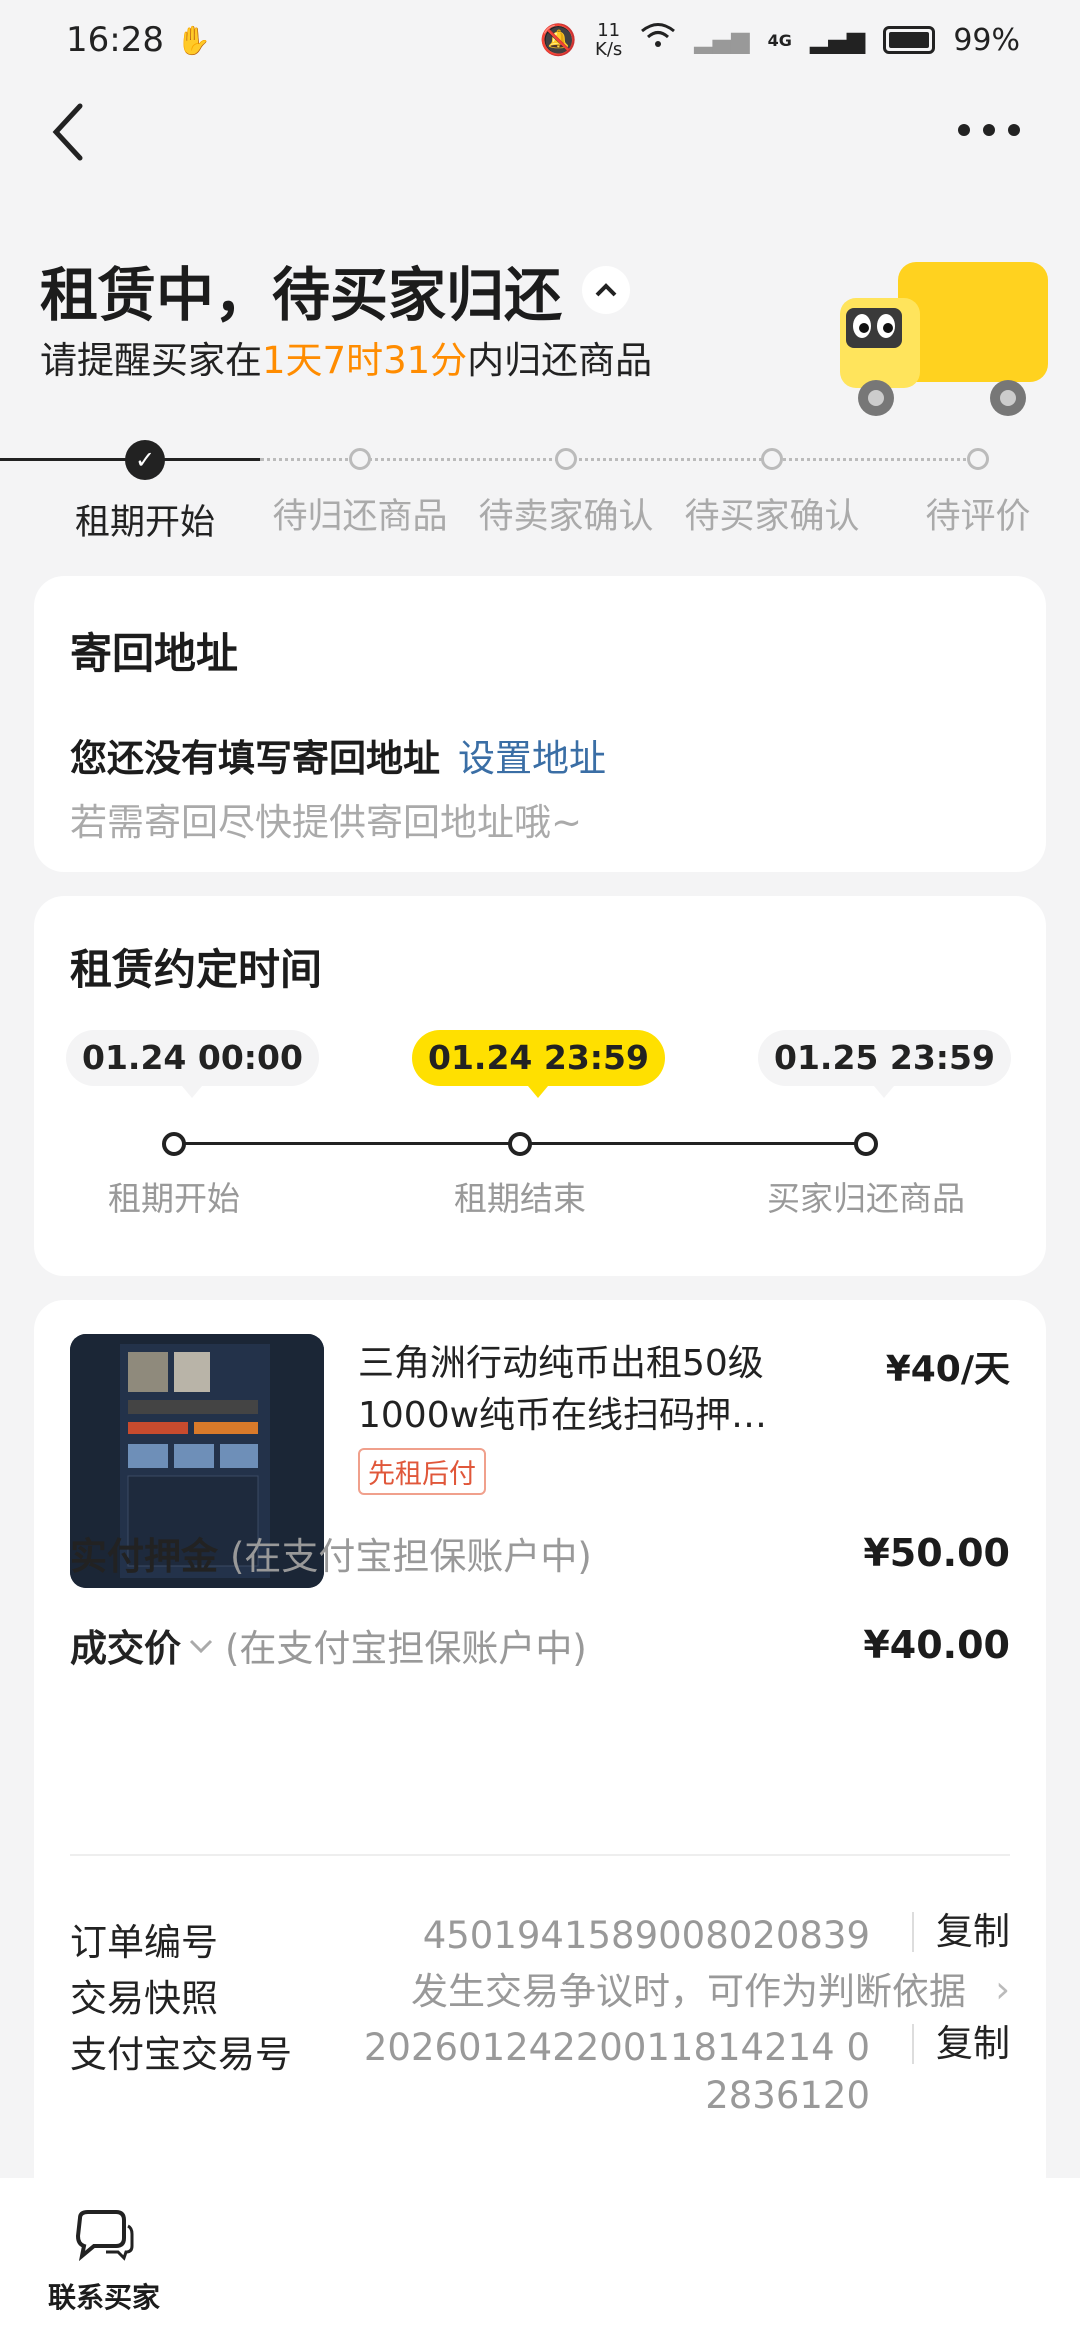 The height and width of the screenshot is (2340, 1080). I want to click on signal-x-icon: ▂▄▆, so click(722, 40).